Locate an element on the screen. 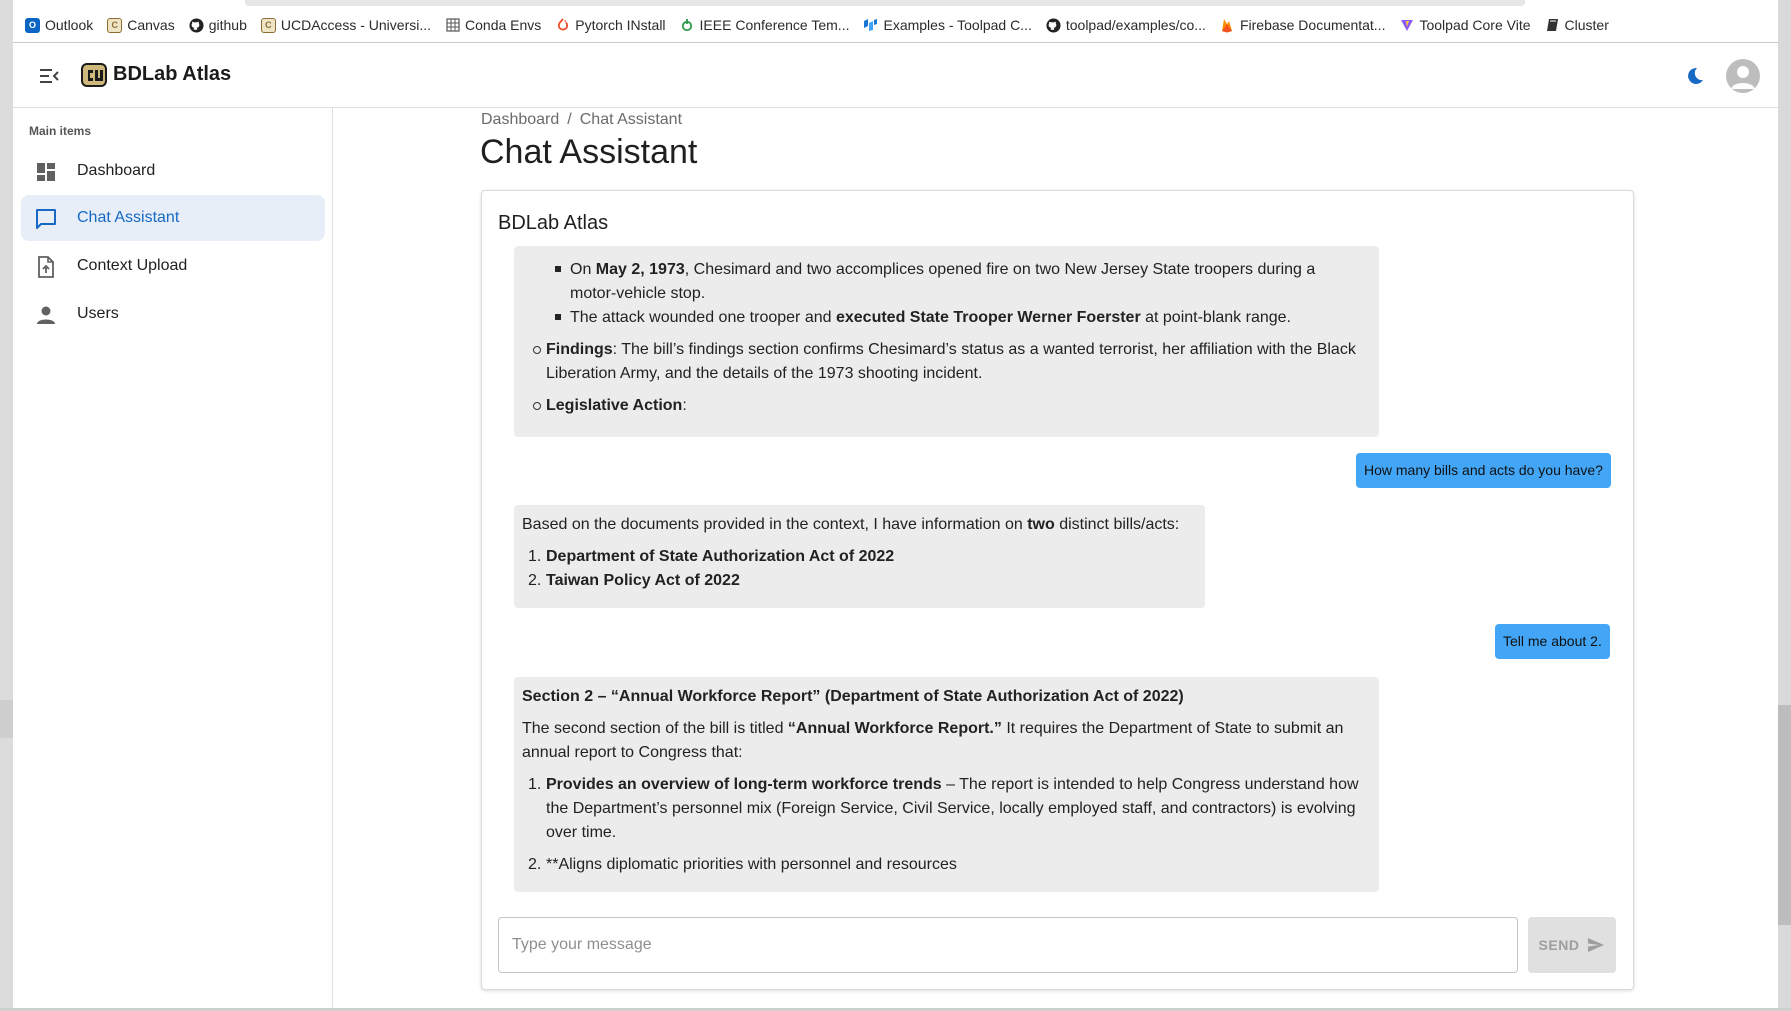  background-window-edge-right is located at coordinates (1784, 505).